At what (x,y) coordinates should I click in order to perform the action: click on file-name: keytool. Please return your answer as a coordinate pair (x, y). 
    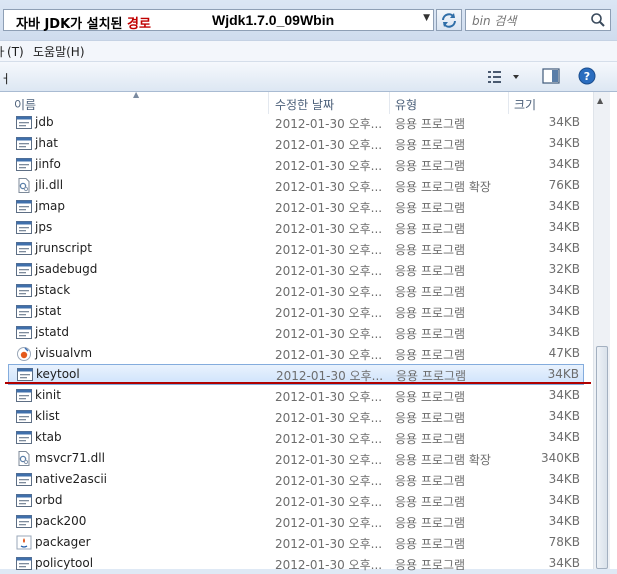
    Looking at the image, I should click on (58, 374).